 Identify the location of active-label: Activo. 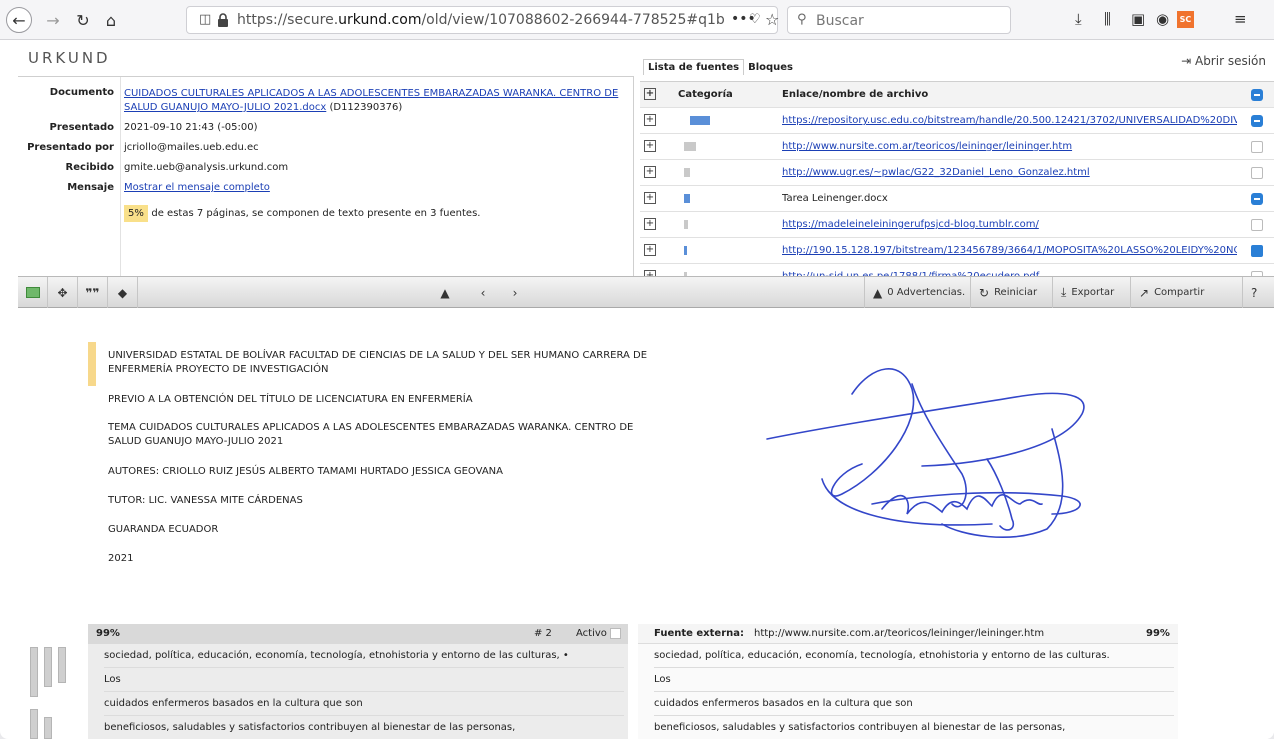
(591, 633).